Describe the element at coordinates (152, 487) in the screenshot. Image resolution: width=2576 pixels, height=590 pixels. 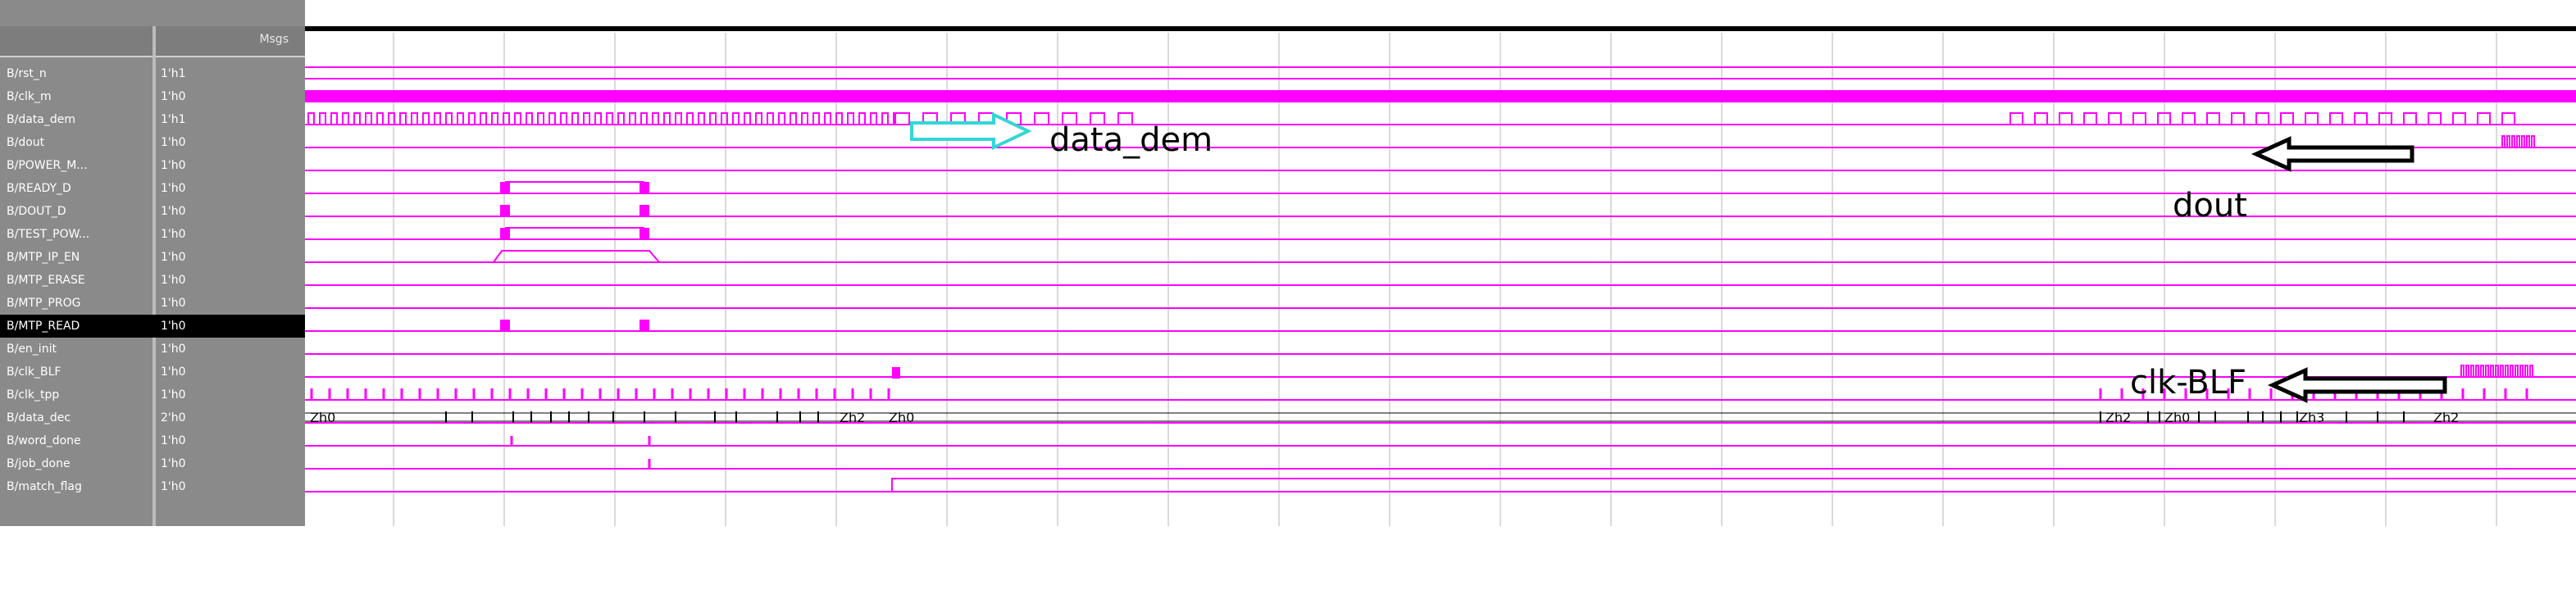
I see `signal-row: B/match_flag 1'h0` at that location.